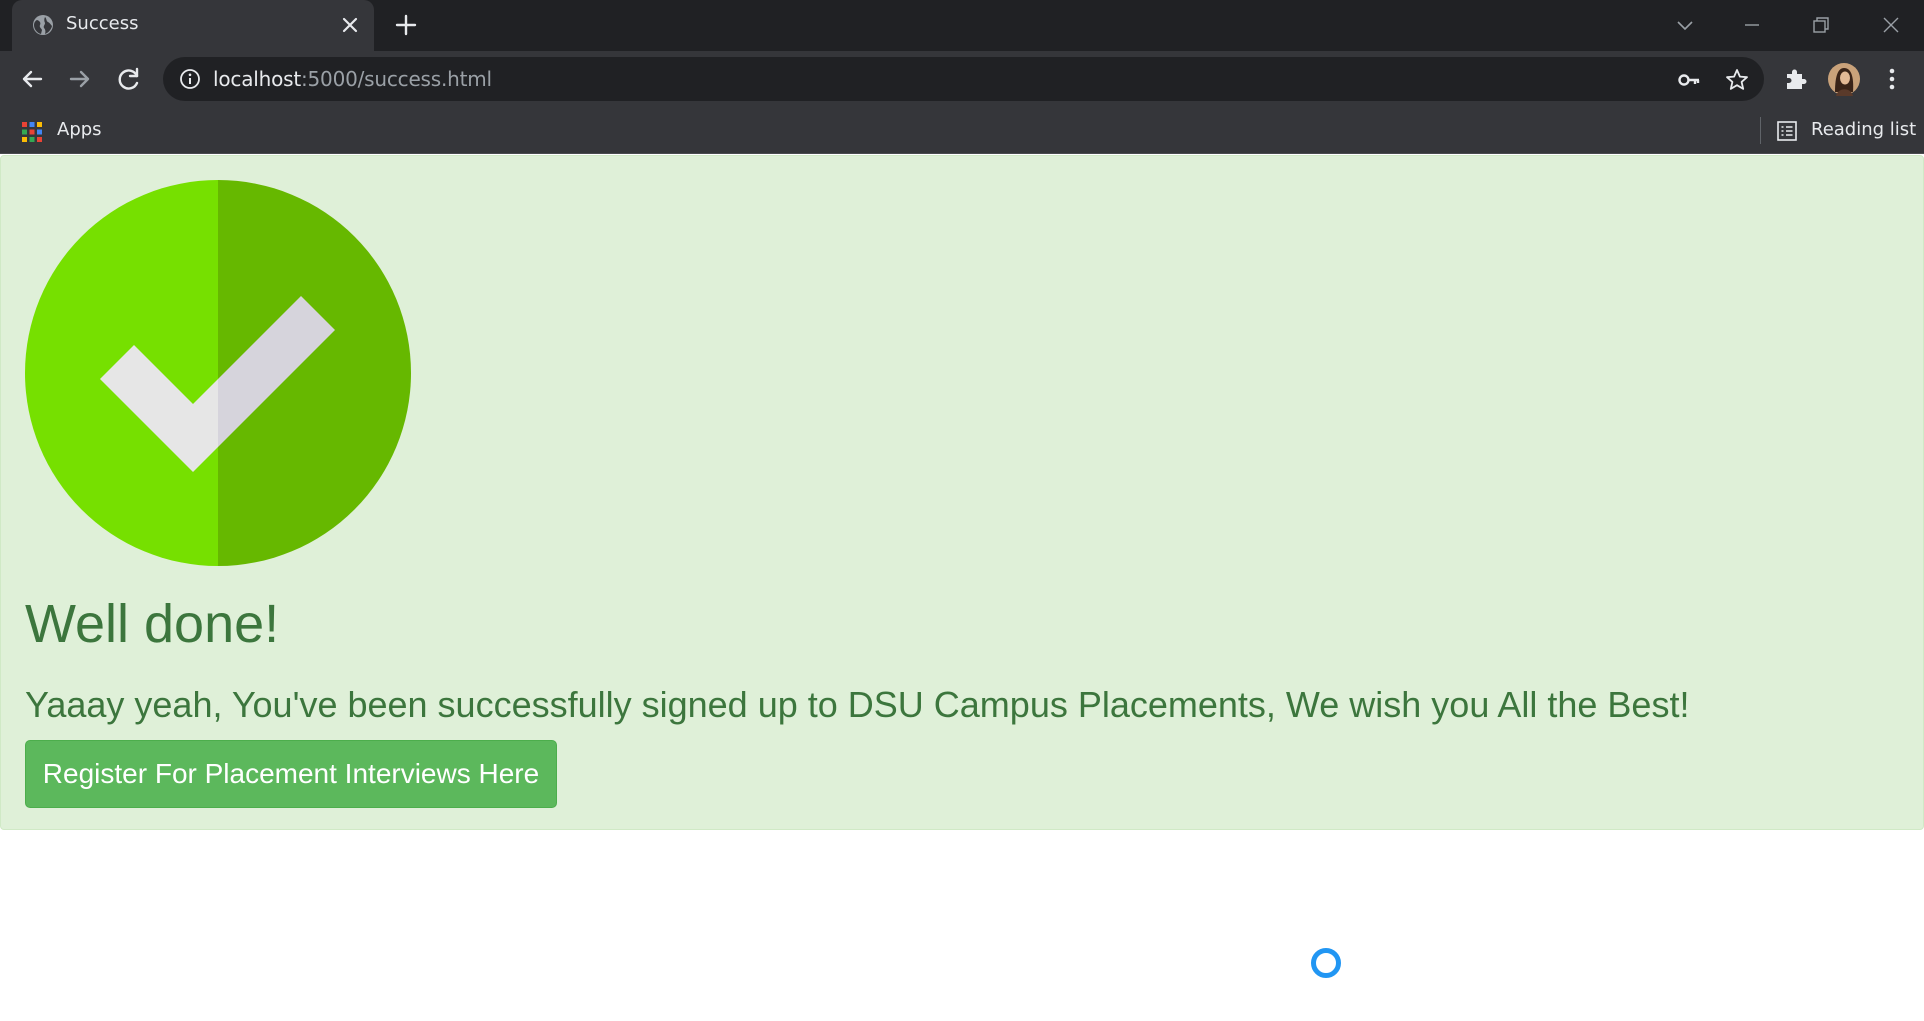 The image size is (1924, 1021). Describe the element at coordinates (1752, 25) in the screenshot. I see `minimize-icon` at that location.